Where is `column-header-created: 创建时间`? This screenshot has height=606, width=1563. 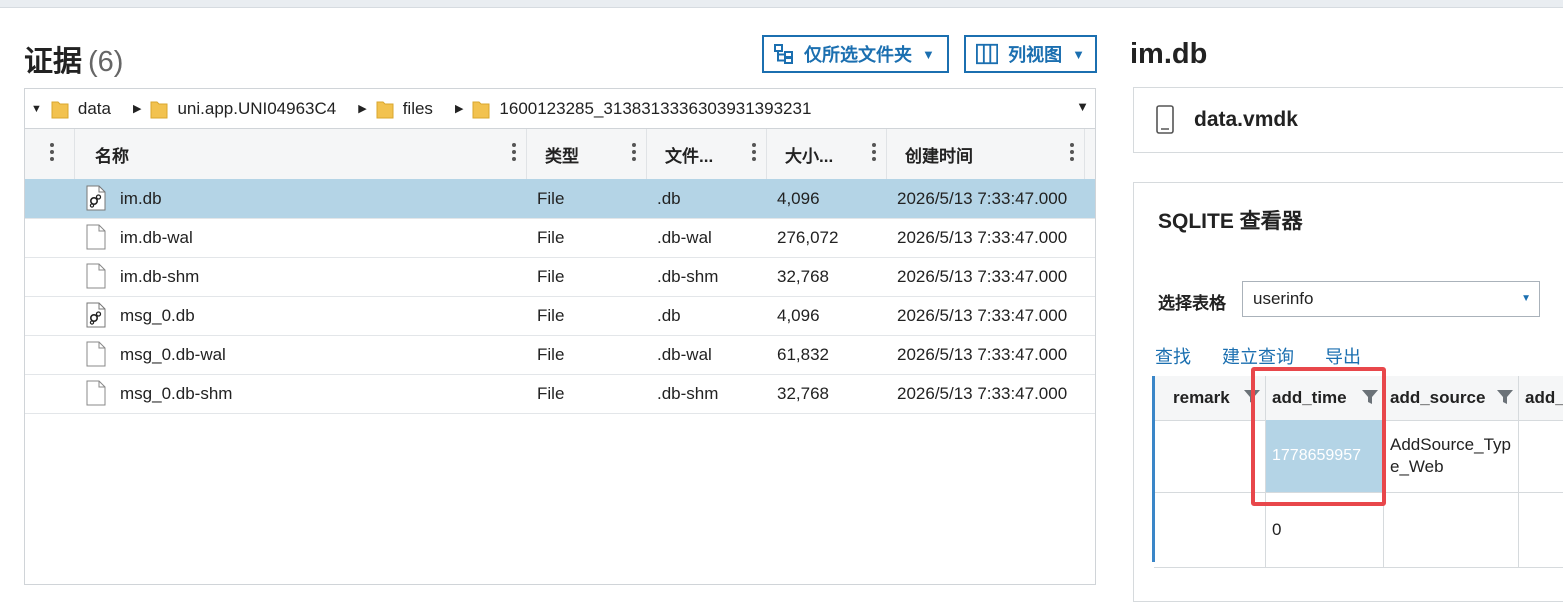 column-header-created: 创建时间 is located at coordinates (986, 154).